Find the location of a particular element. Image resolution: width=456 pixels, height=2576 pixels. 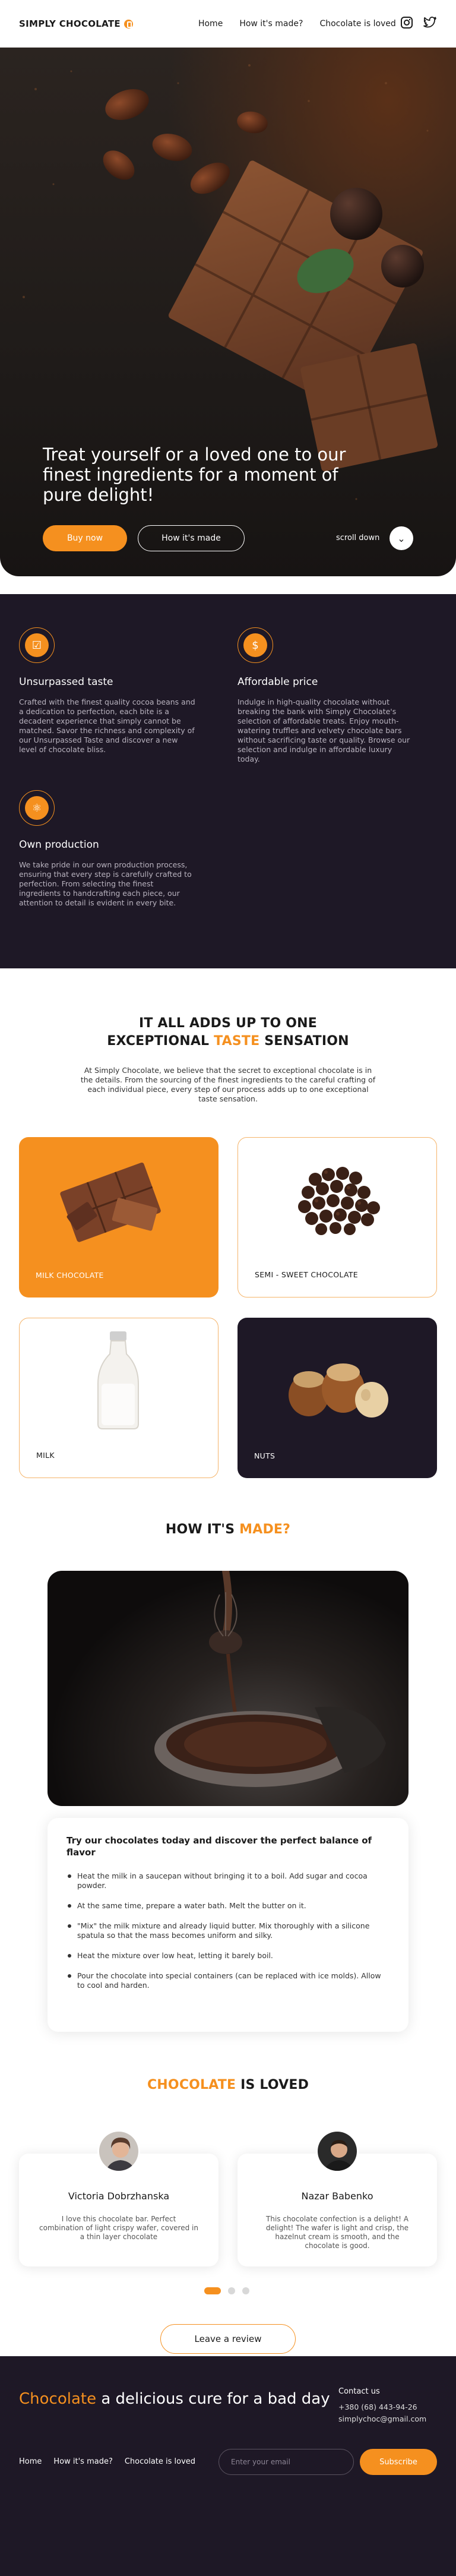

footer-nav: Home How it's made? Chocolate is loved is located at coordinates (107, 2461).